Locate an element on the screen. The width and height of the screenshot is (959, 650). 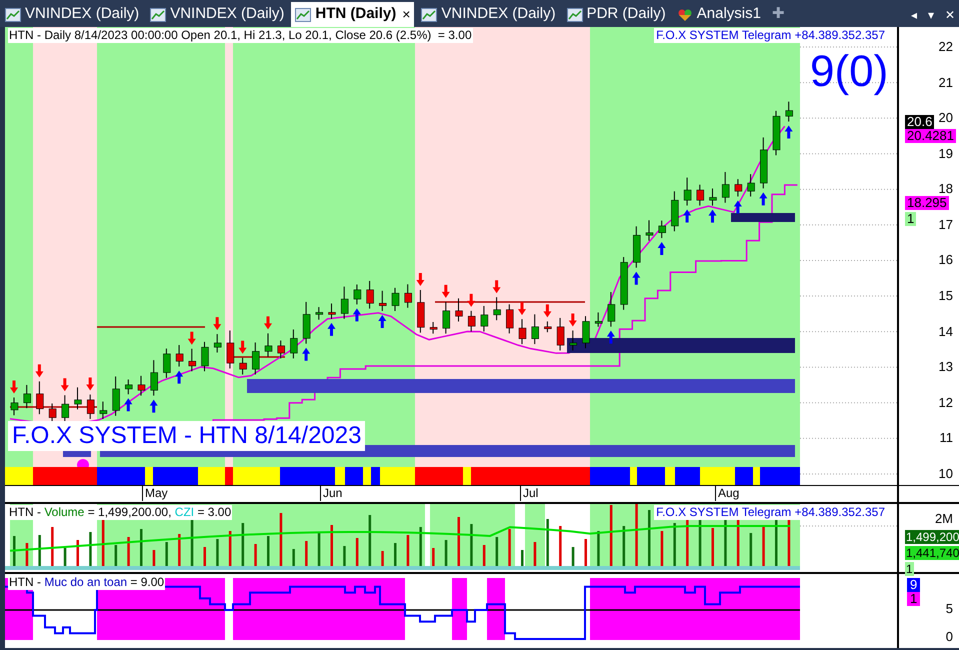
signal-value: 9(0) is located at coordinates (849, 72).